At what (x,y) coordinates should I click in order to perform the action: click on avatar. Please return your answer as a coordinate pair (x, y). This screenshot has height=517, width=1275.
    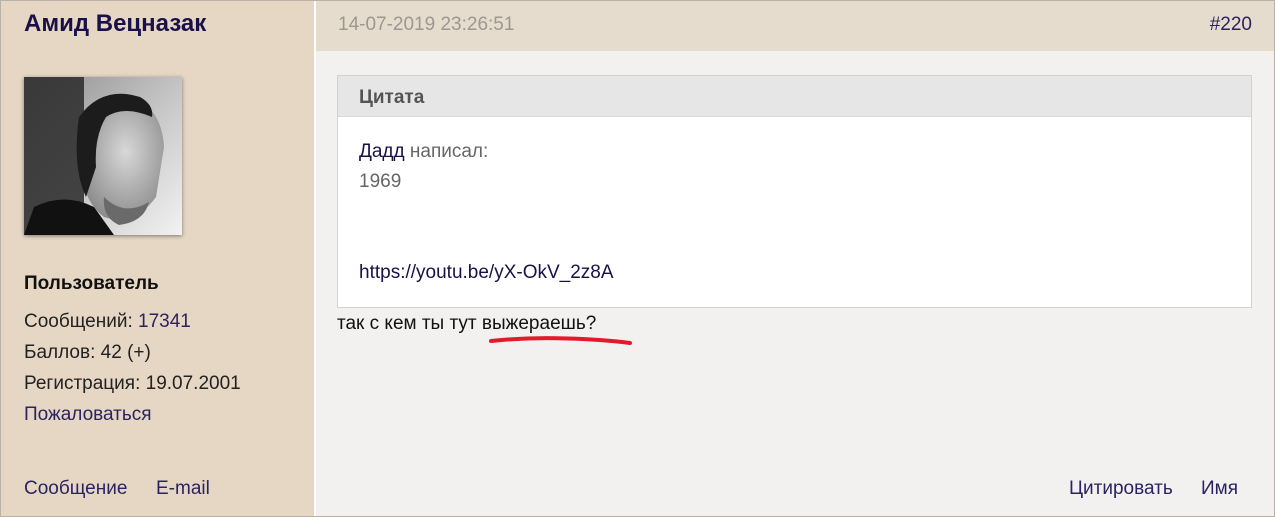
    Looking at the image, I should click on (103, 156).